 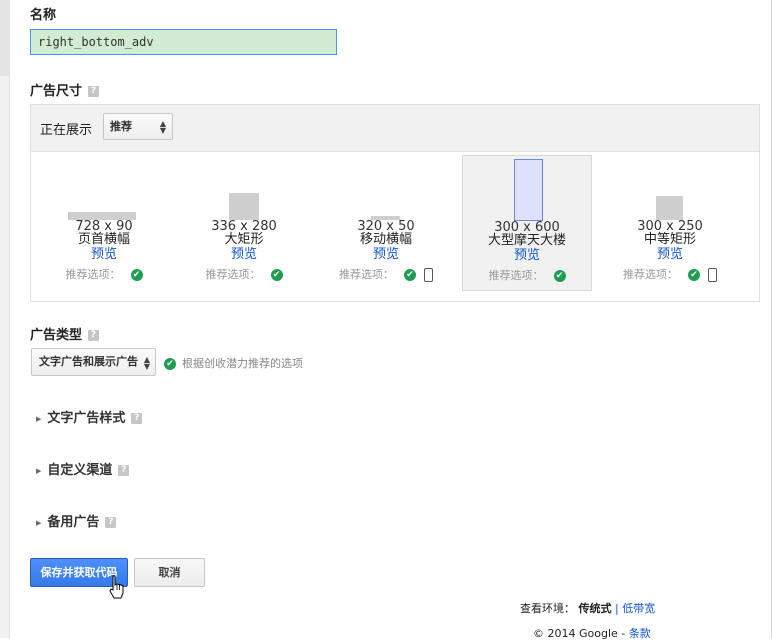 What do you see at coordinates (183, 42) in the screenshot?
I see `name-input` at bounding box center [183, 42].